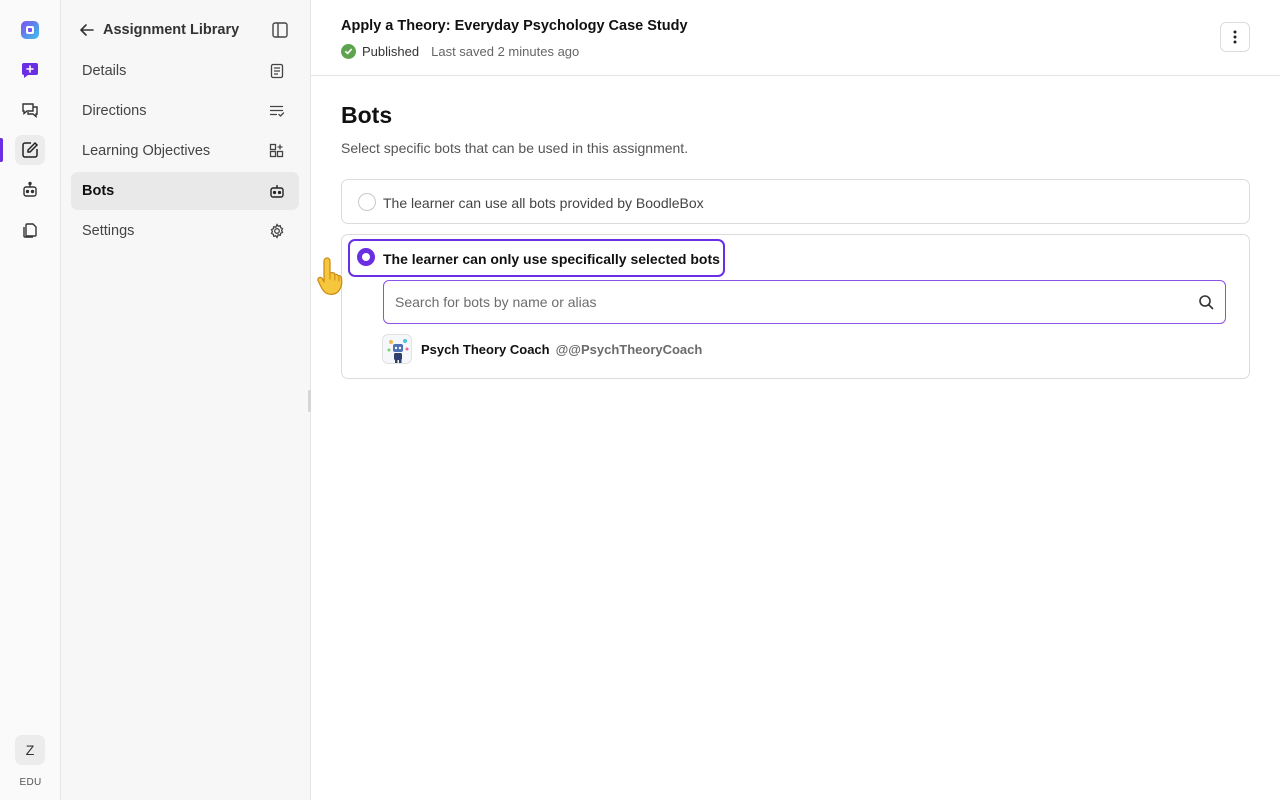 Image resolution: width=1280 pixels, height=800 pixels. What do you see at coordinates (30, 70) in the screenshot?
I see `new-chat-icon` at bounding box center [30, 70].